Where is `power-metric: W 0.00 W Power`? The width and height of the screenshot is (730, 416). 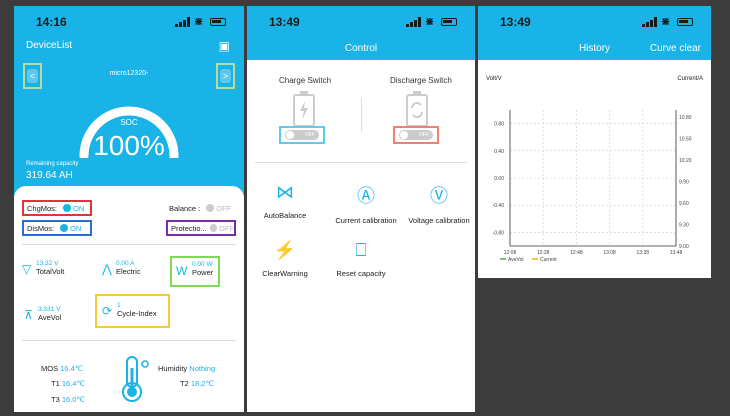 power-metric: W 0.00 W Power is located at coordinates (195, 271).